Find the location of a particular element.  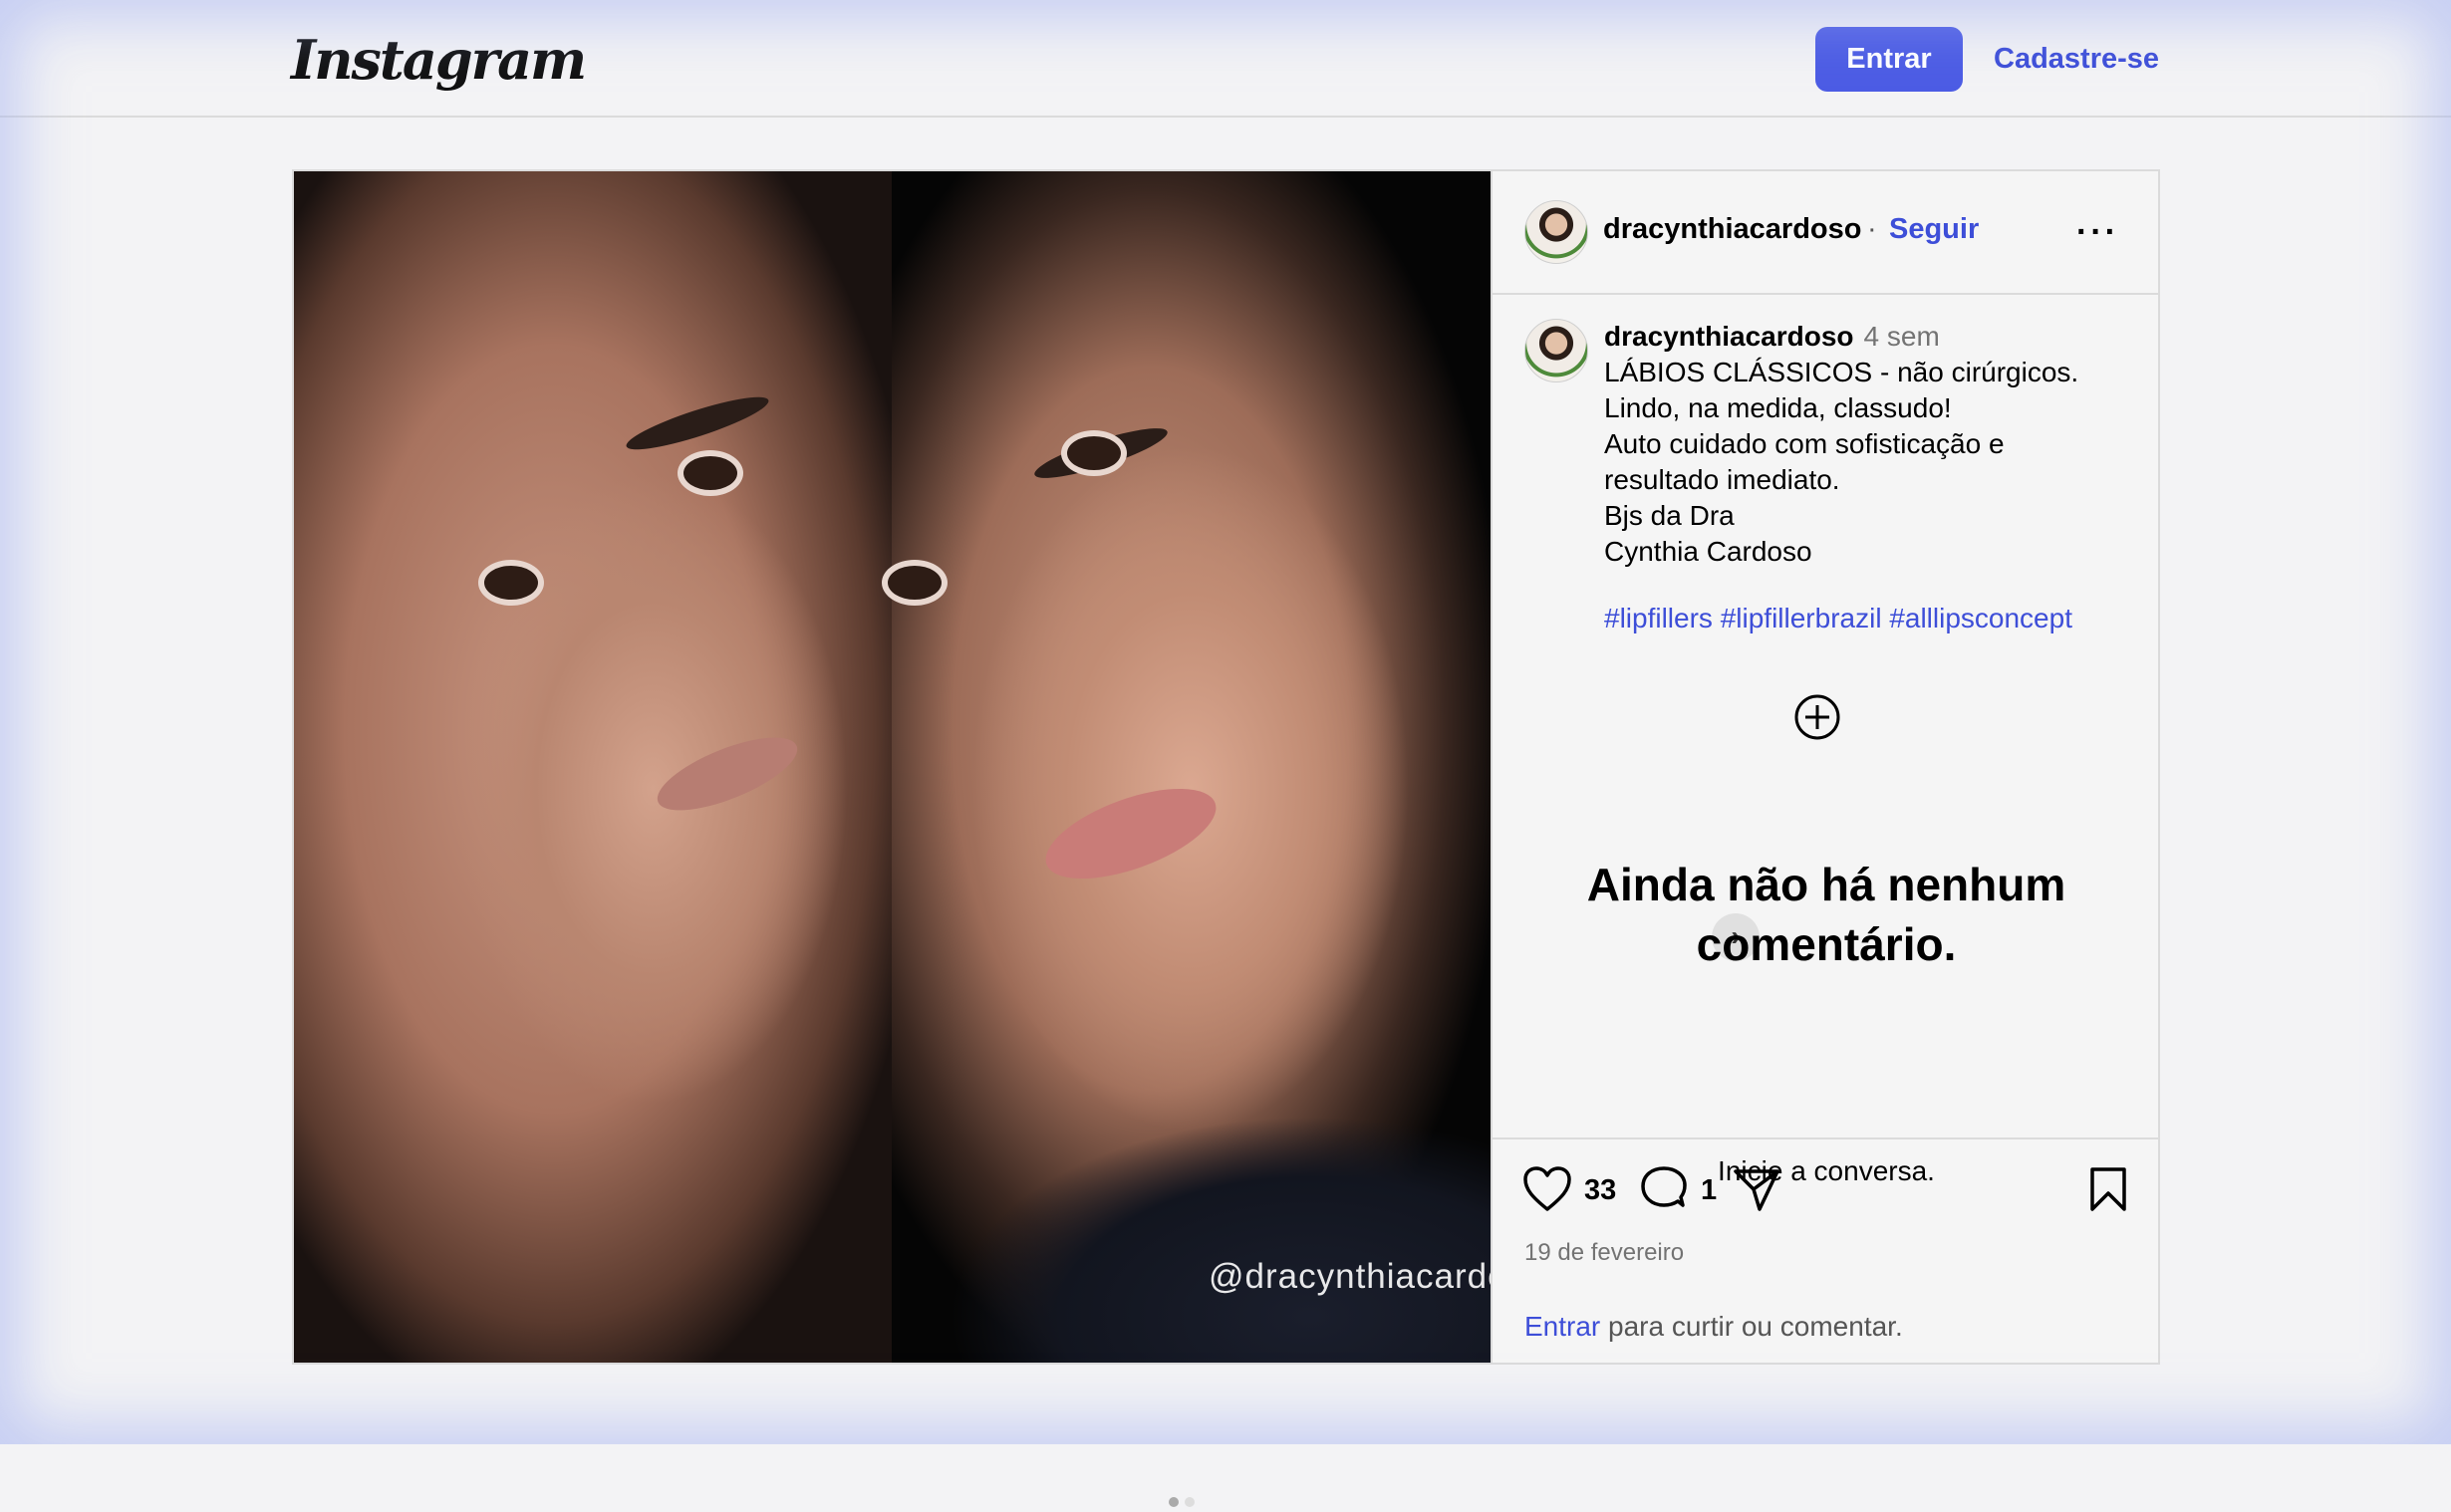

bookmark-icon is located at coordinates (2108, 1189).